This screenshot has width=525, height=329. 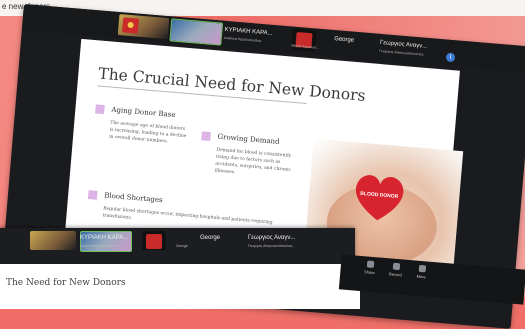 I want to click on slide-preview-title: The Need for New Donors, so click(x=66, y=283).